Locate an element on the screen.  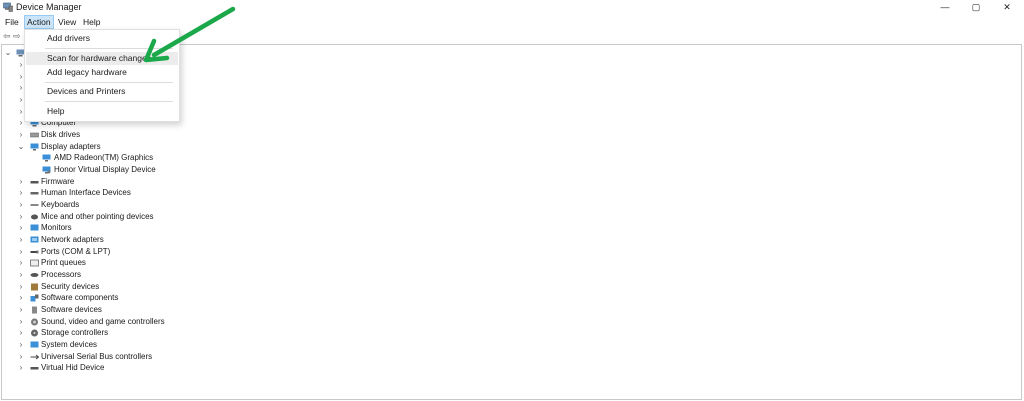
menu-item-help: Help is located at coordinates (102, 111).